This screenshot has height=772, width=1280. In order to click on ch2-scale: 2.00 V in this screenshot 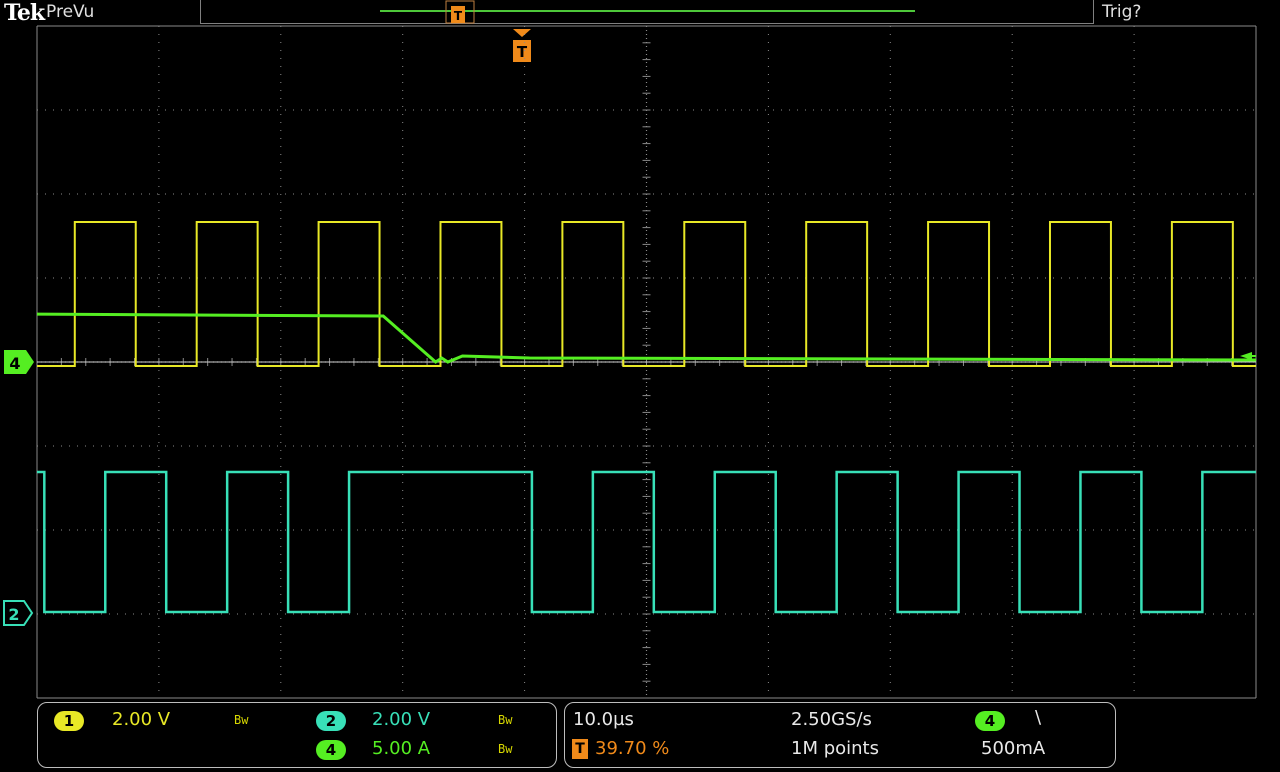, I will do `click(401, 719)`.